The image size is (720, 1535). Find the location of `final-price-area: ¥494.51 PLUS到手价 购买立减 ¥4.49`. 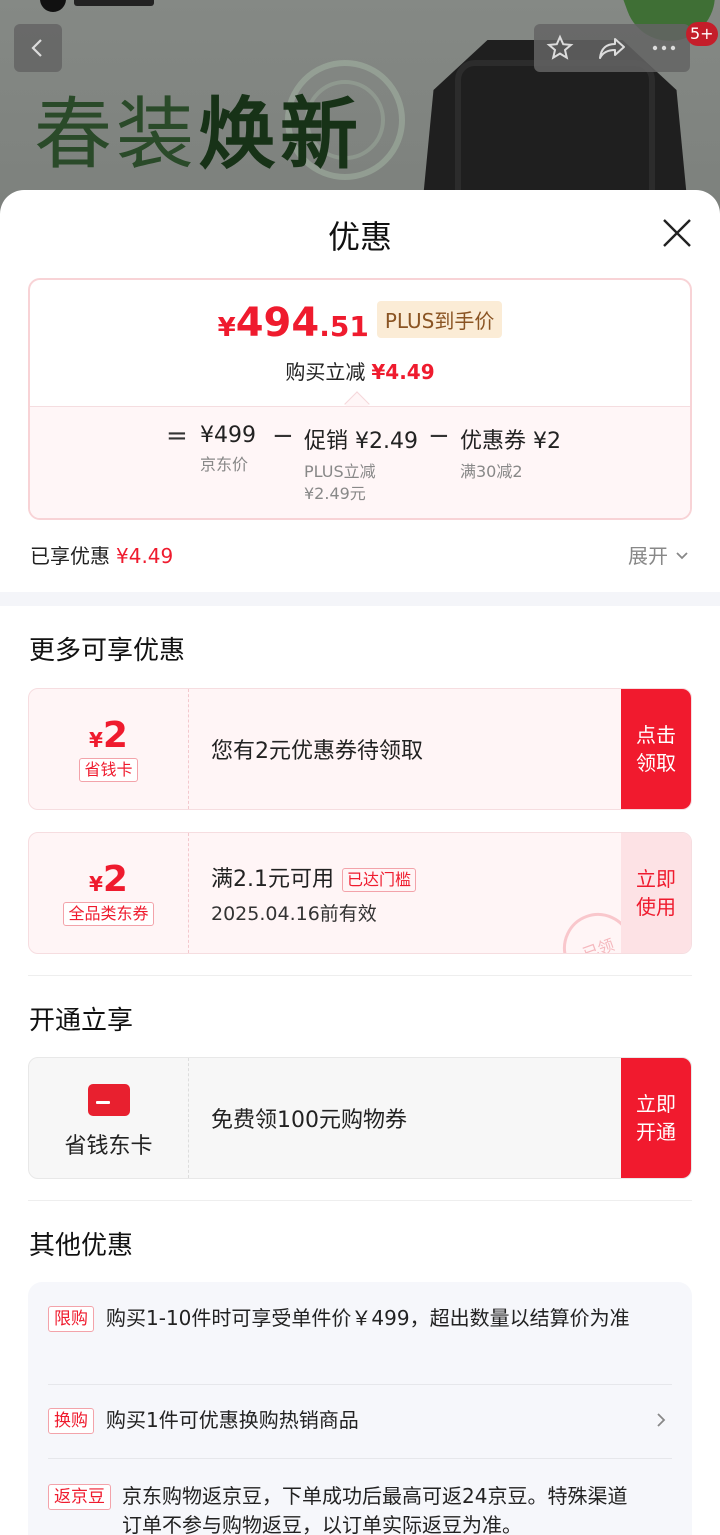

final-price-area: ¥494.51 PLUS到手价 购买立减 ¥4.49 is located at coordinates (360, 348).